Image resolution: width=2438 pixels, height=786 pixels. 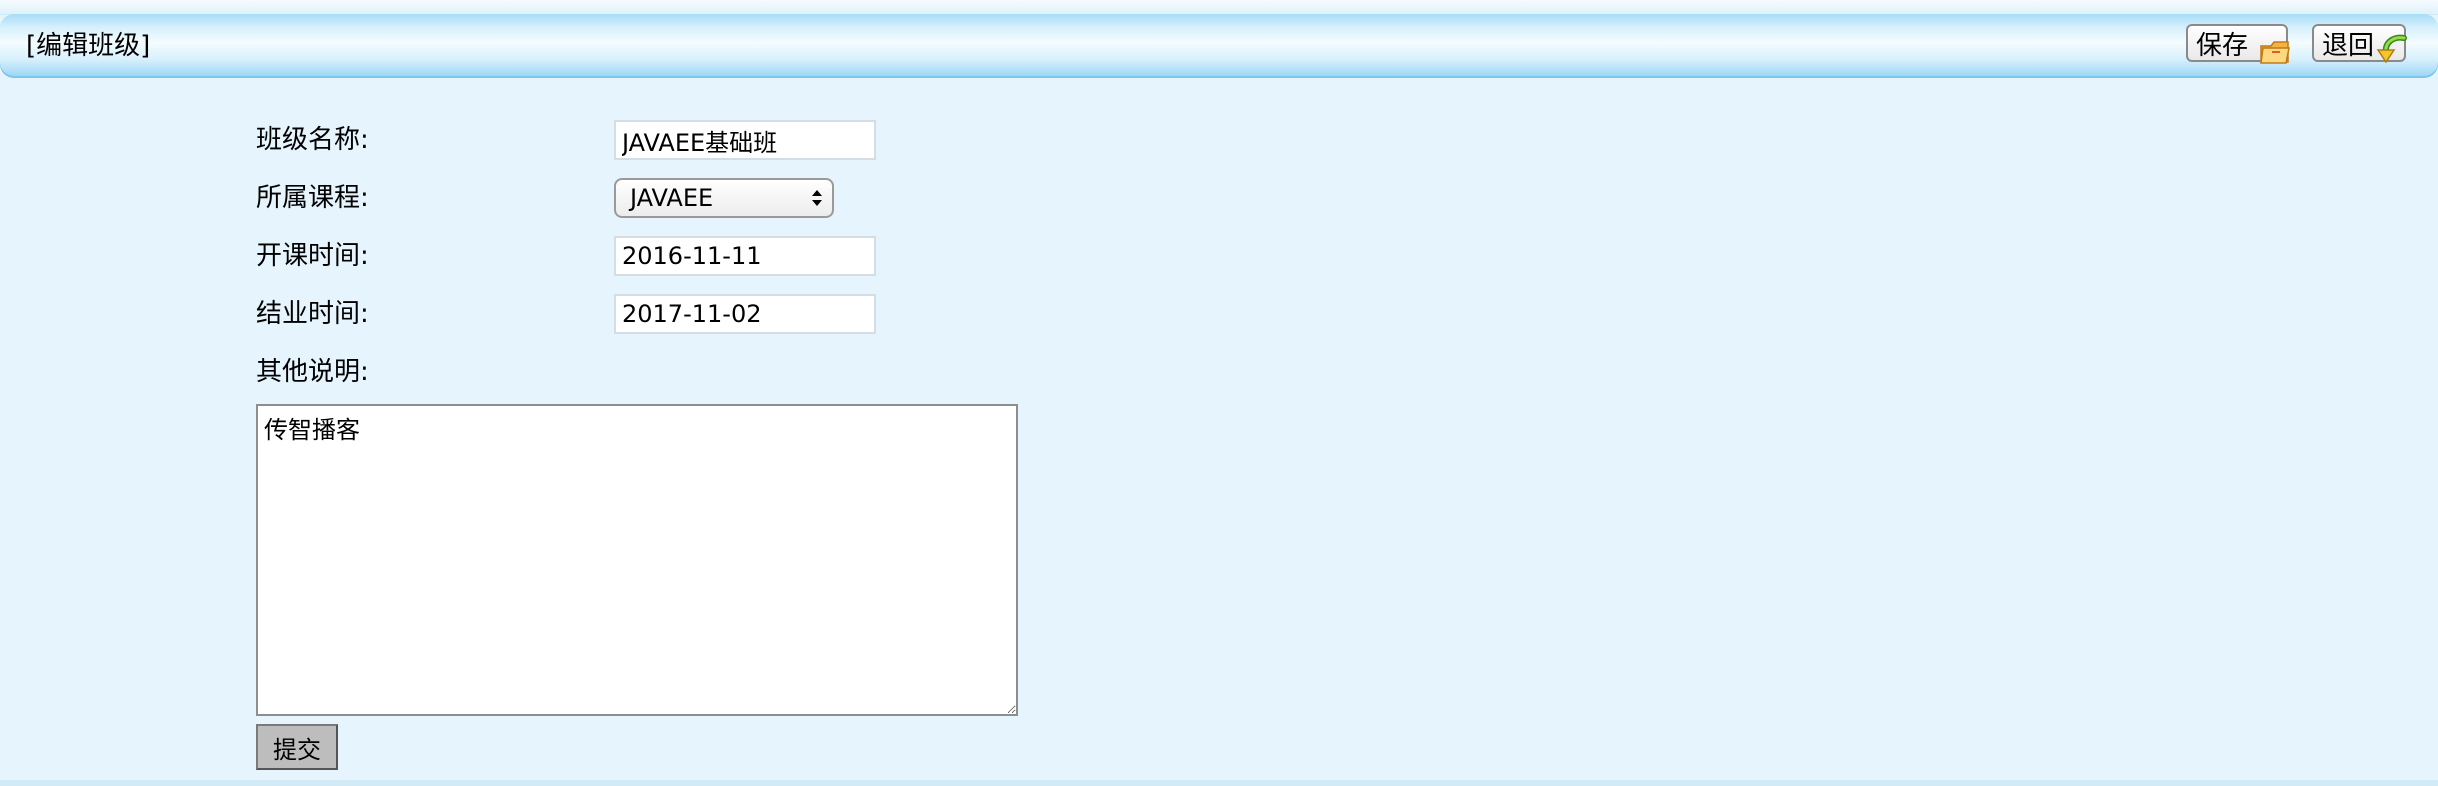 What do you see at coordinates (745, 140) in the screenshot?
I see `class-name-input` at bounding box center [745, 140].